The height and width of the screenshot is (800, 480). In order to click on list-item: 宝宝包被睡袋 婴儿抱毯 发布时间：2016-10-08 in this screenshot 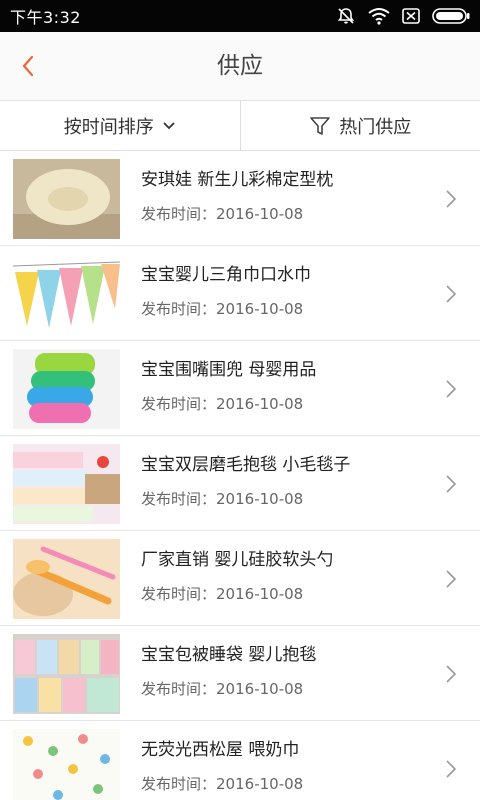, I will do `click(240, 673)`.